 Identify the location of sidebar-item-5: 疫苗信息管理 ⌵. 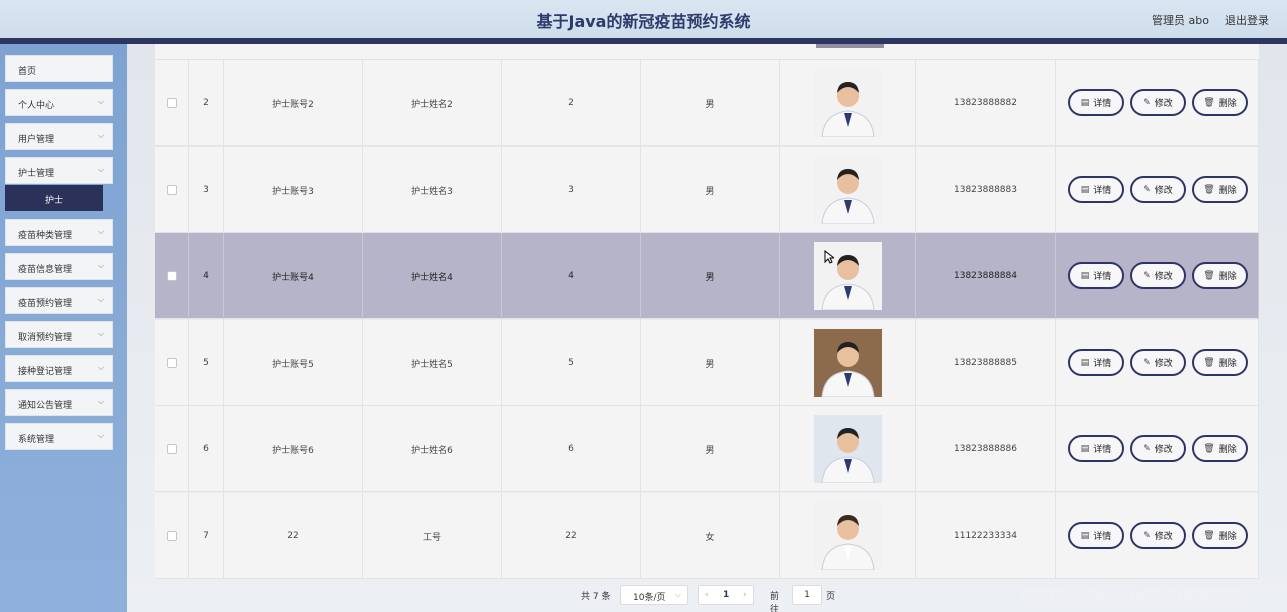
(59, 266).